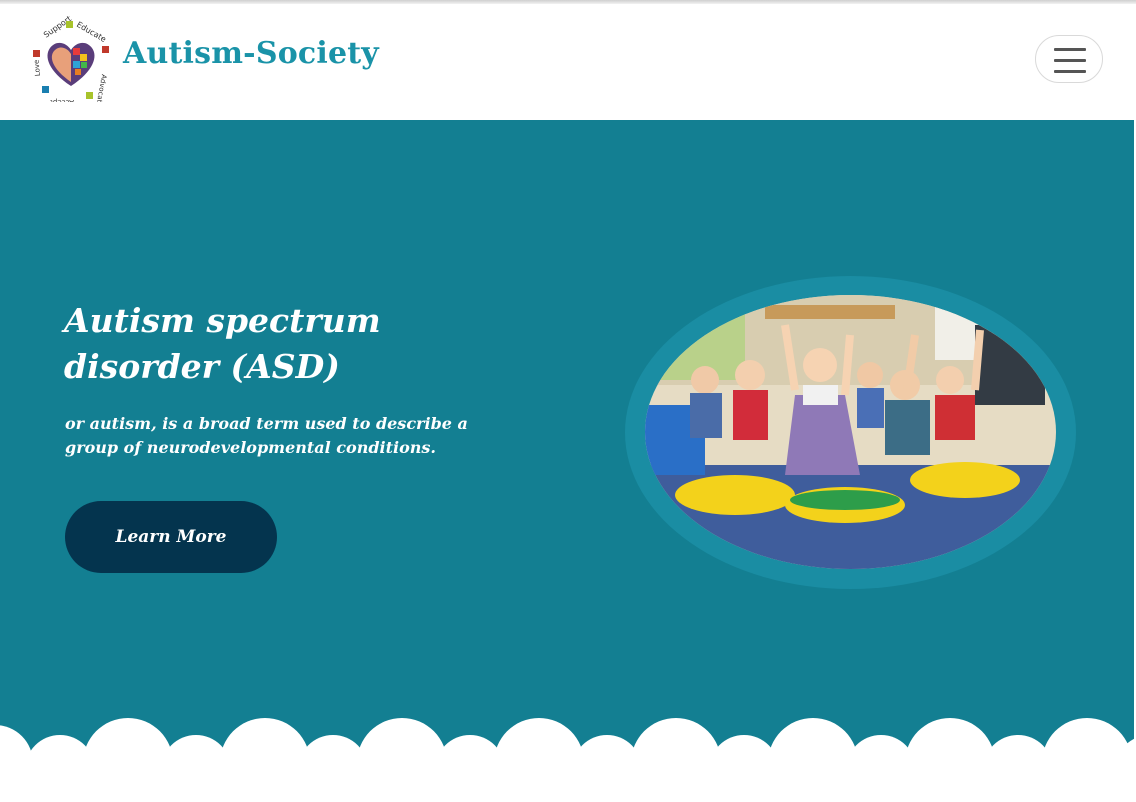 This screenshot has width=1136, height=802. Describe the element at coordinates (62, 100) in the screenshot. I see `svg-text: Accept` at that location.